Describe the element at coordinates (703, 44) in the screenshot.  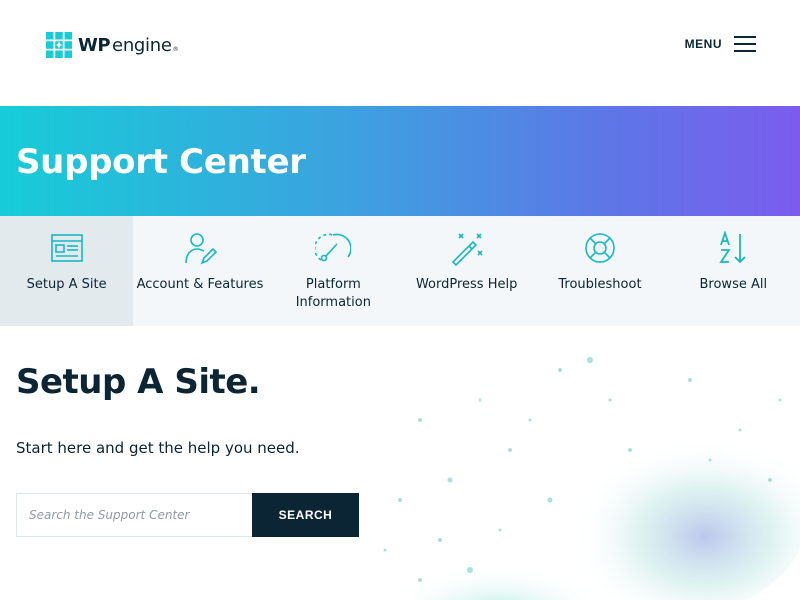
I see `menu-label: MENU` at that location.